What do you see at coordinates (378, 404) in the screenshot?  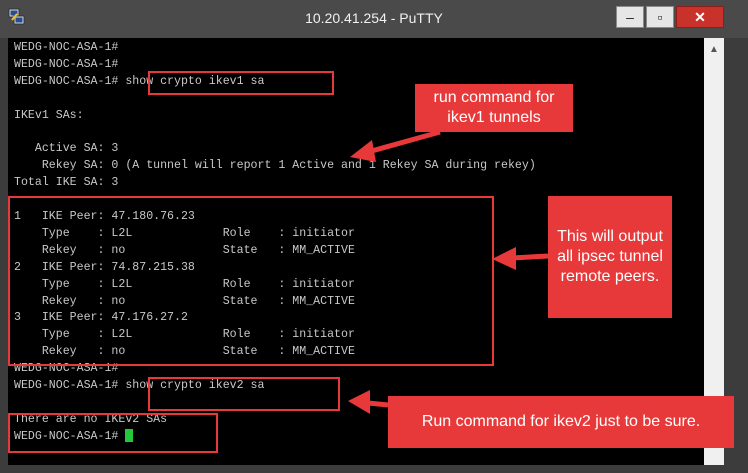 I see `arrow-ikev2` at bounding box center [378, 404].